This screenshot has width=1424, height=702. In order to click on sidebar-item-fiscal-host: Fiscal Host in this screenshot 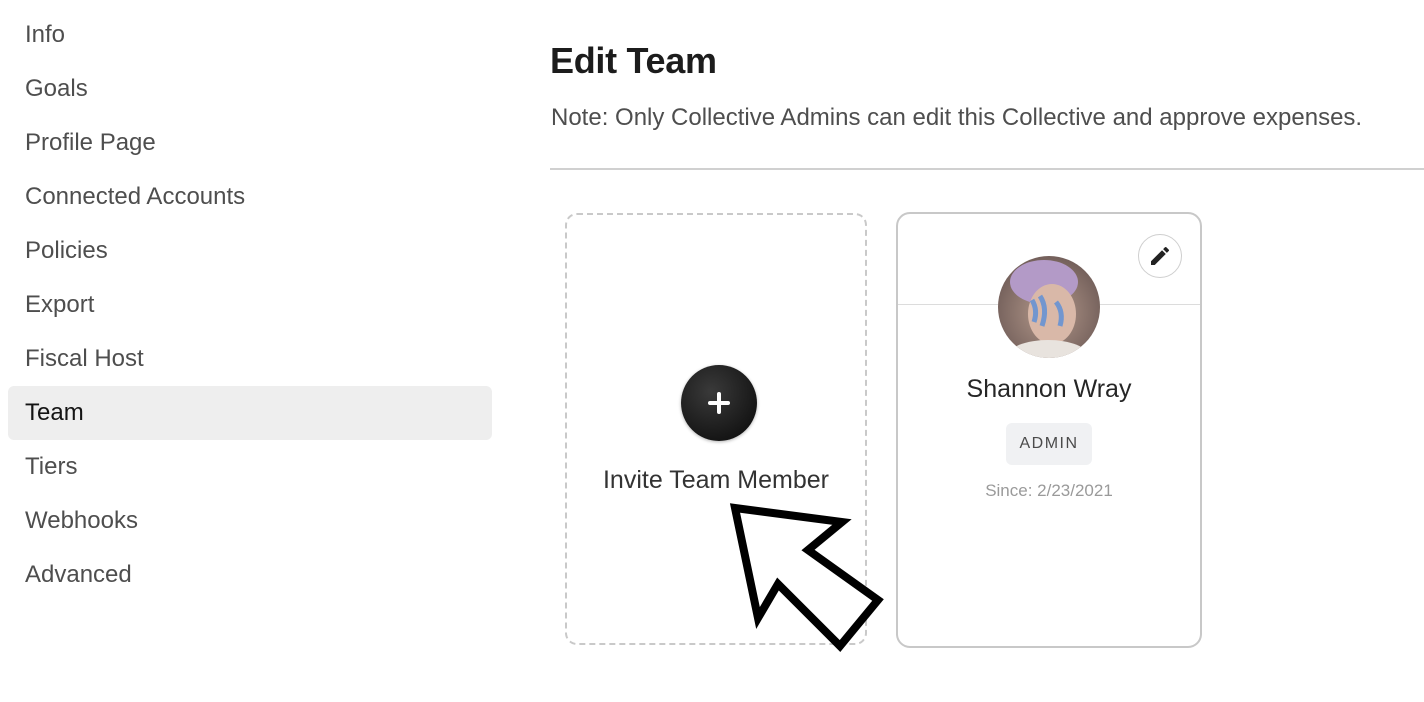, I will do `click(250, 359)`.